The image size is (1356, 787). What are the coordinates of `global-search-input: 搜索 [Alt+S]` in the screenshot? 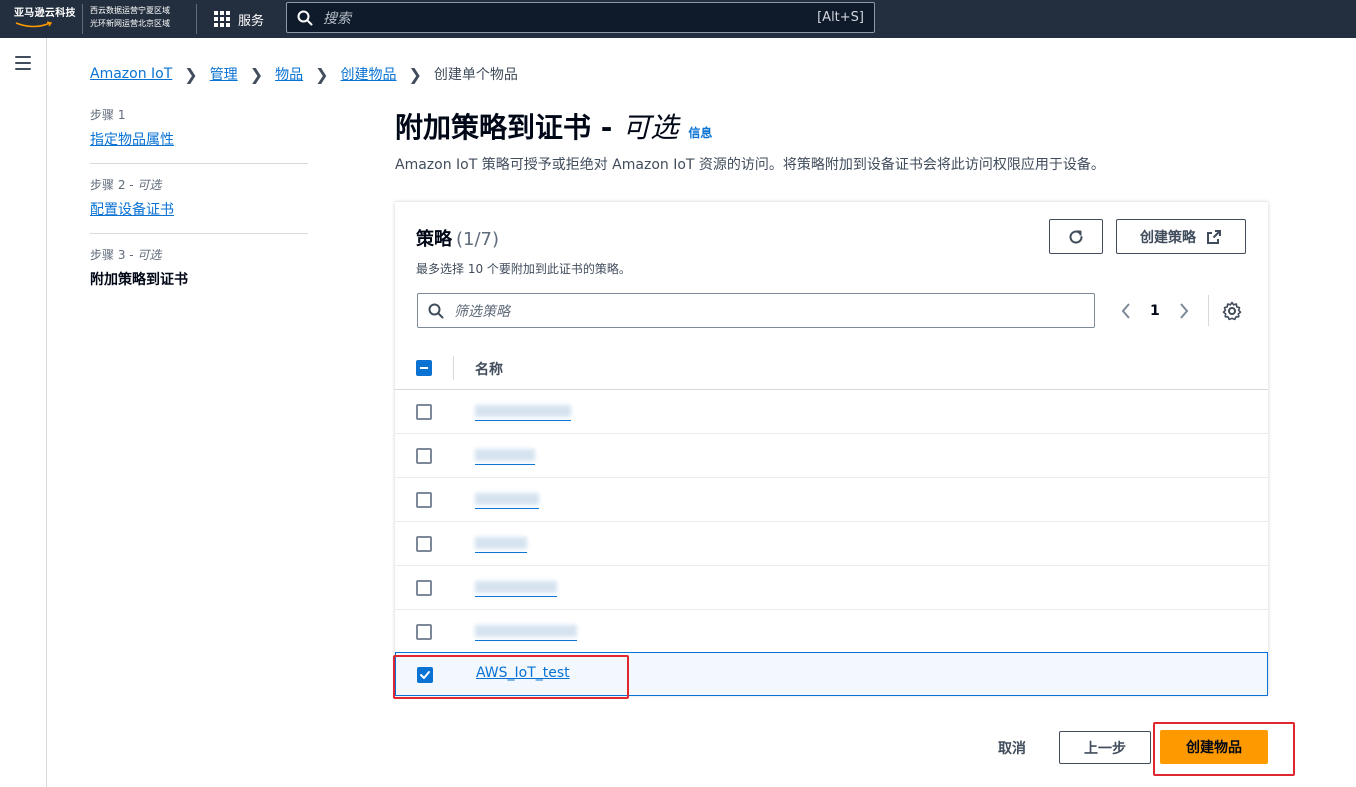 It's located at (580, 17).